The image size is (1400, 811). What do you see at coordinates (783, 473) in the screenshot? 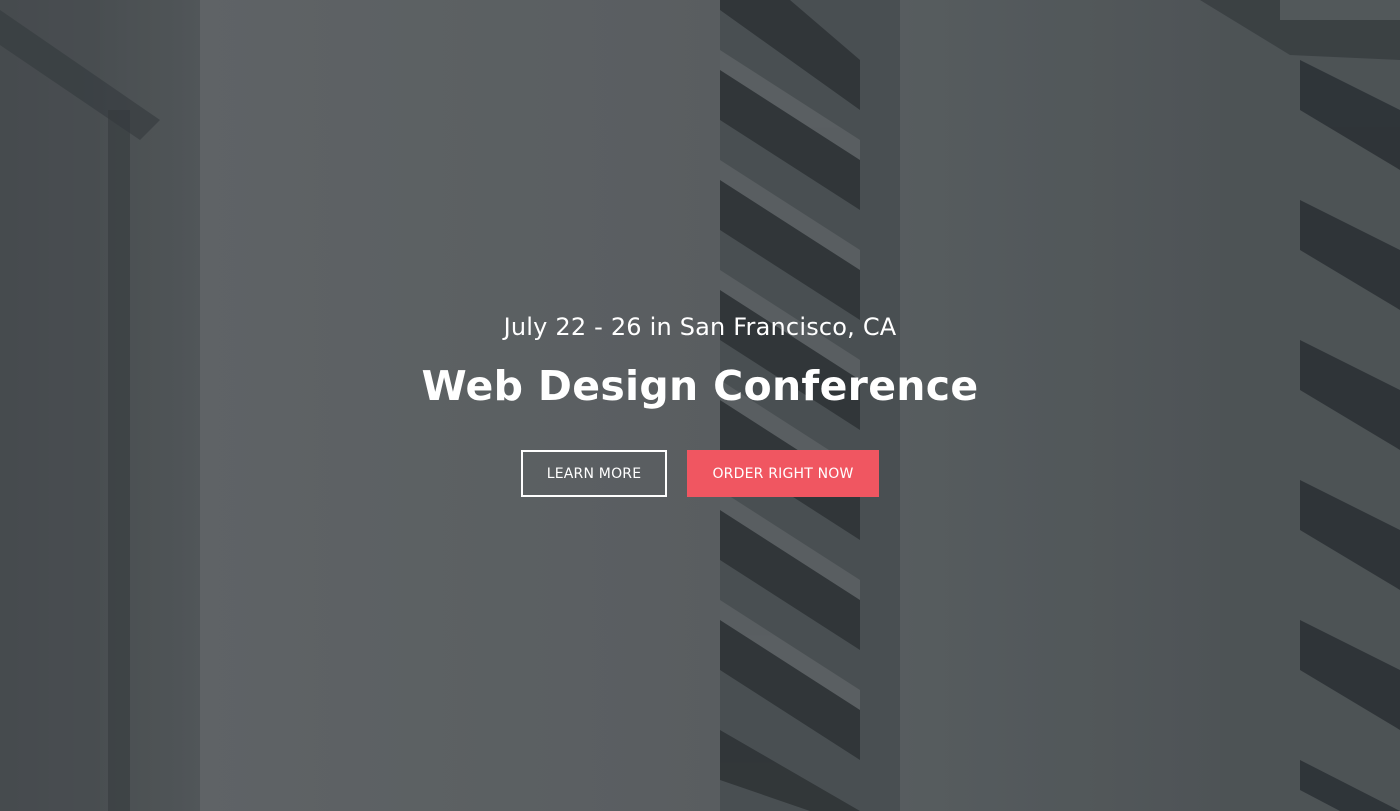
I see `order-right-now-button: ORDER RIGHT NOW` at bounding box center [783, 473].